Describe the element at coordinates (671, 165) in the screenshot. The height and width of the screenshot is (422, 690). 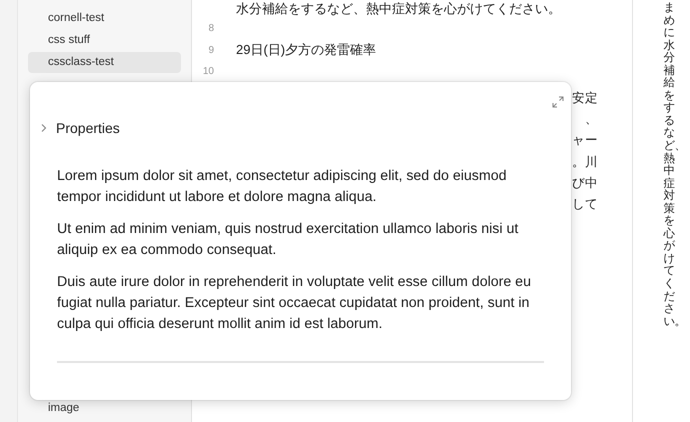
I see `vertical-text: まめに水分補給をするなど、熱中症対策を心がけてください。` at that location.